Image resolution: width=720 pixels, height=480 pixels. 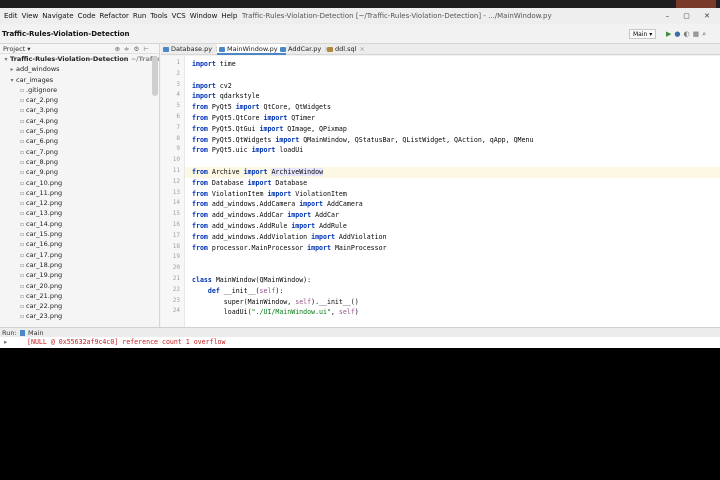 What do you see at coordinates (79, 306) in the screenshot?
I see `tree-file: ▫ car_22.png` at bounding box center [79, 306].